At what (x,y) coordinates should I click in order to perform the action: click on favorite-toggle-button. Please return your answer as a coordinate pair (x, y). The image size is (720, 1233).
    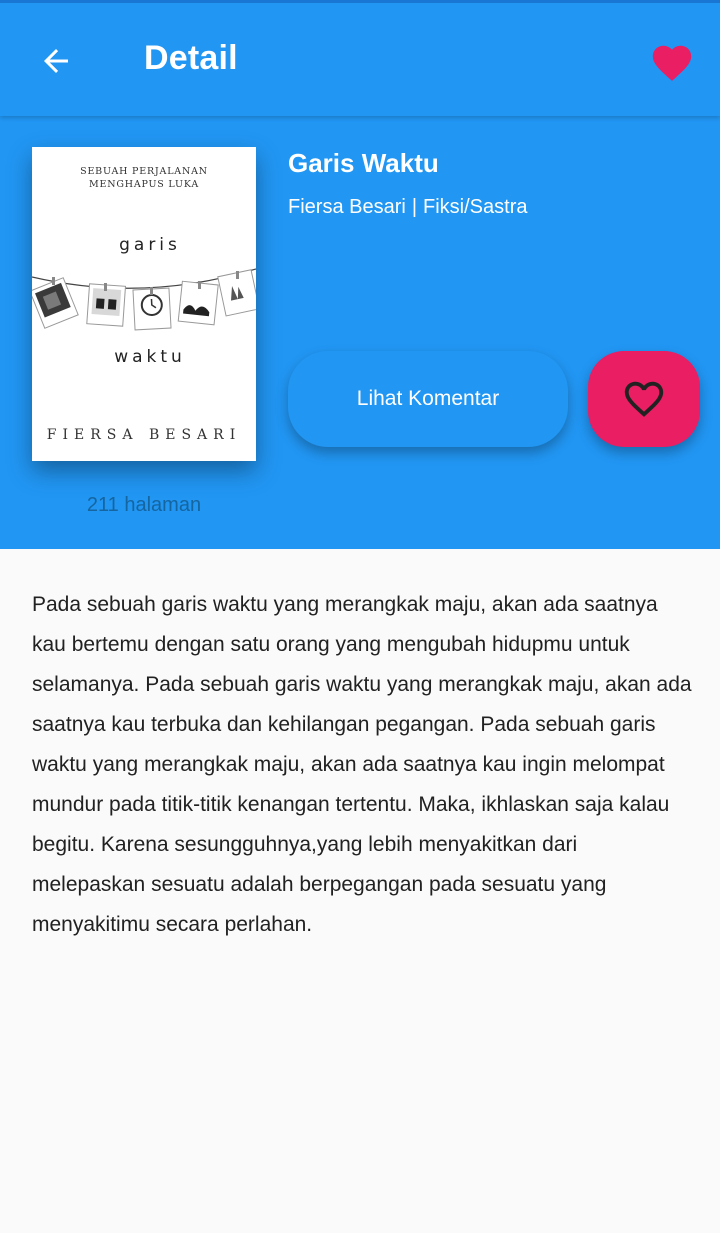
    Looking at the image, I should click on (672, 63).